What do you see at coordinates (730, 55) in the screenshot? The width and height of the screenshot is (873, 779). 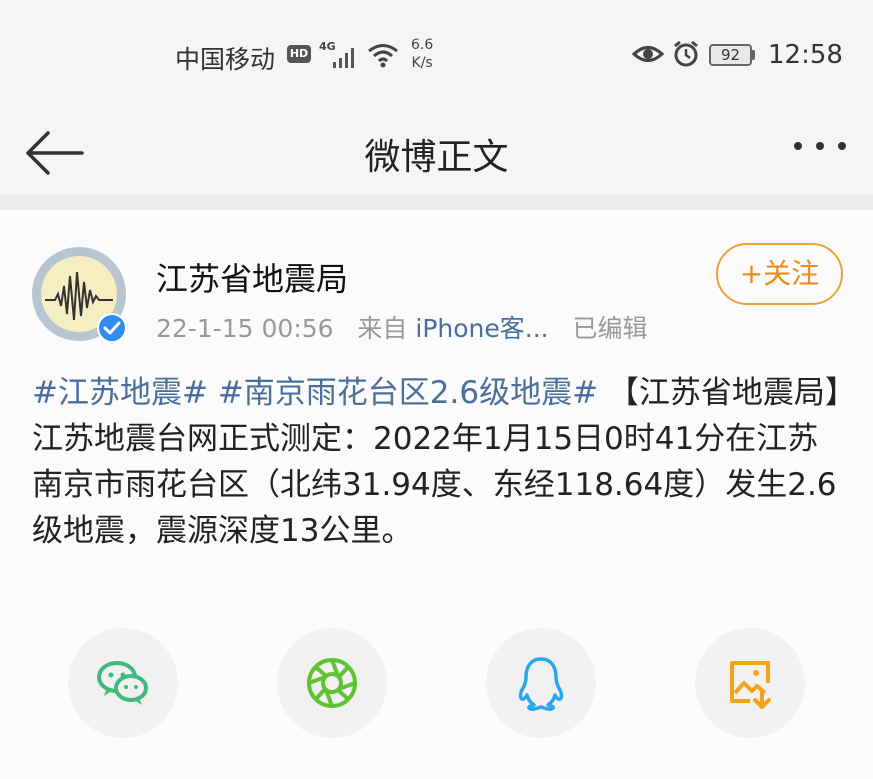 I see `battery-indicator: 92` at bounding box center [730, 55].